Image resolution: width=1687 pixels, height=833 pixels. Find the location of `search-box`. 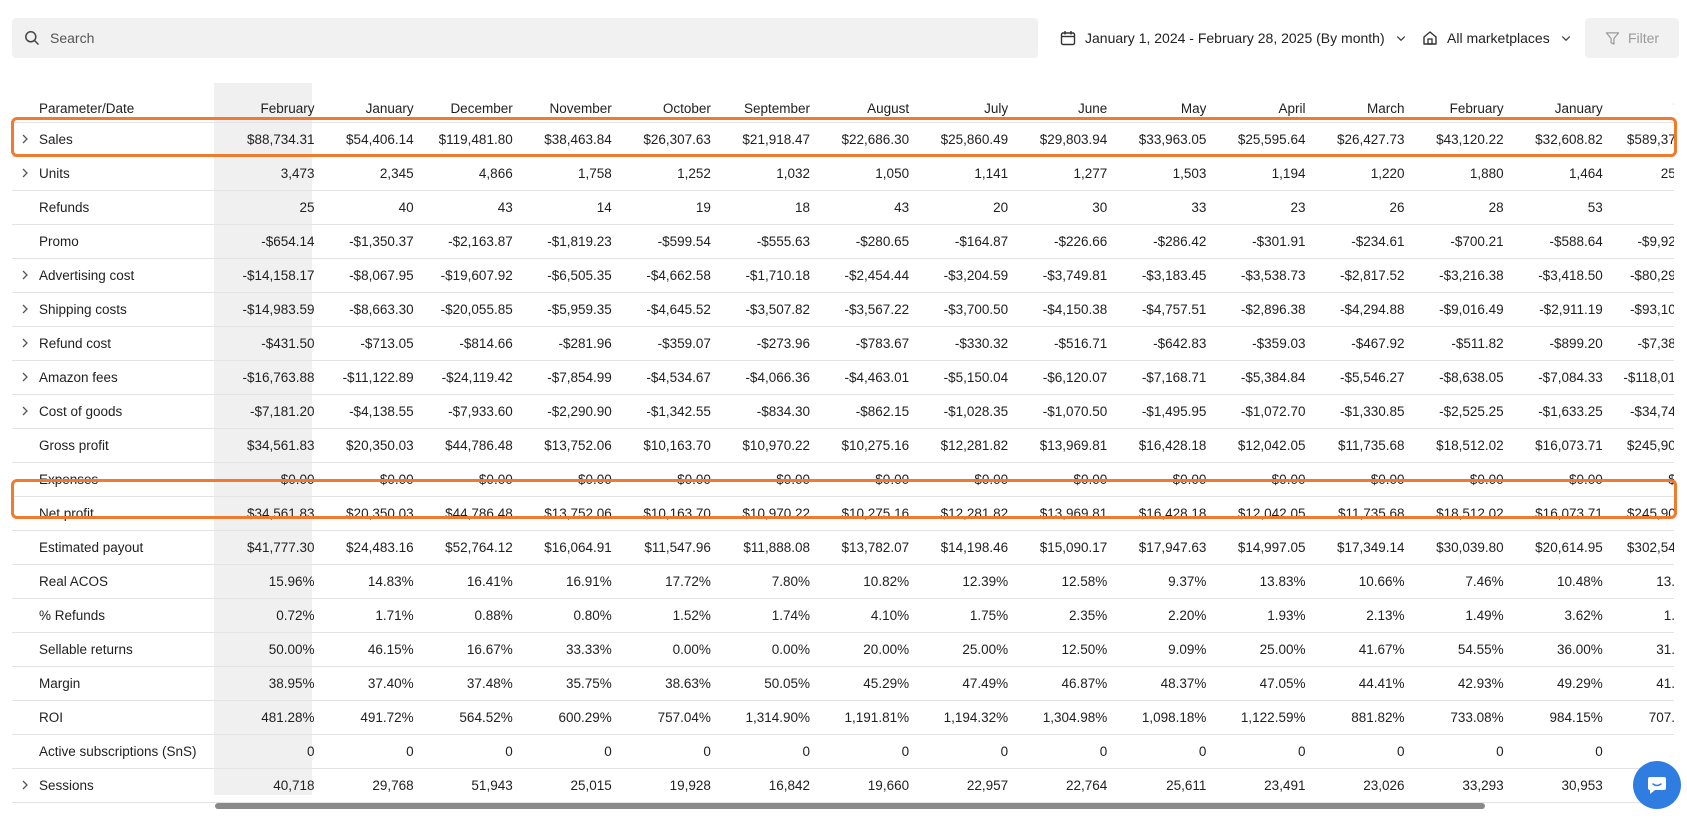

search-box is located at coordinates (525, 38).